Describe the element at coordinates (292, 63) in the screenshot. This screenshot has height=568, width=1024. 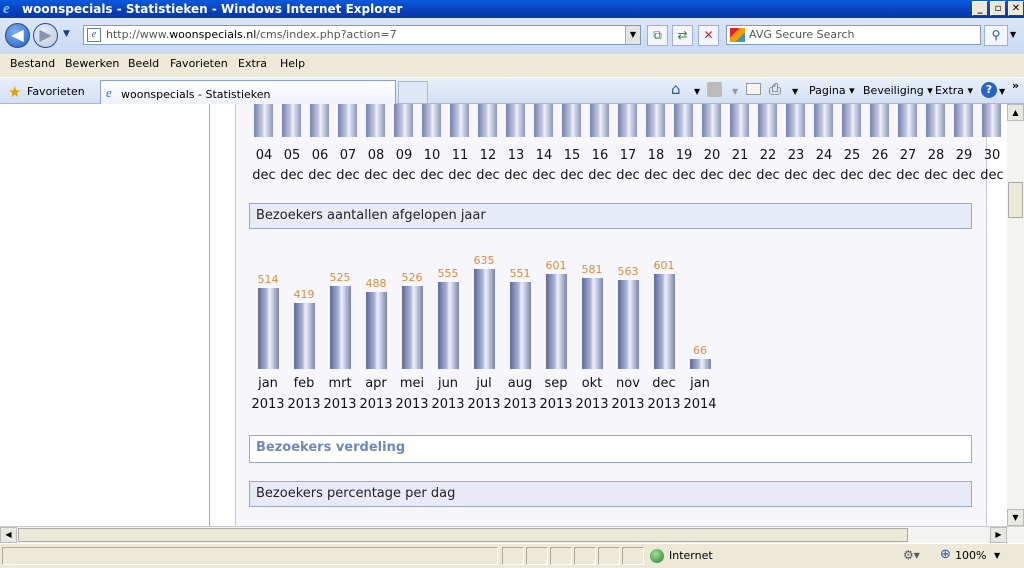
I see `menu-help: Help` at that location.